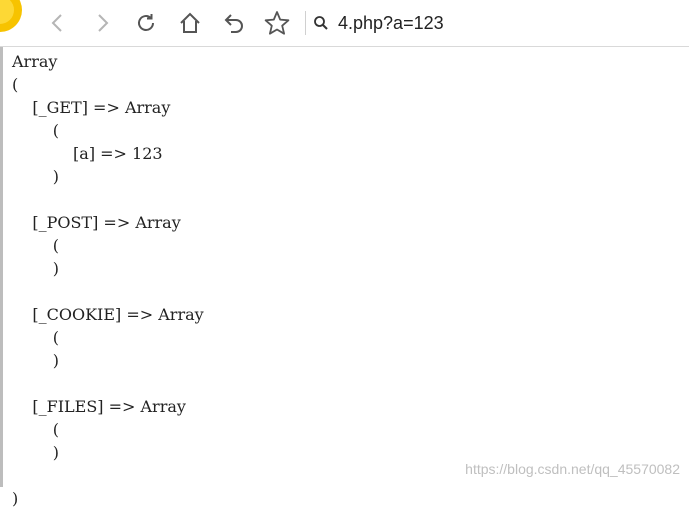  I want to click on undo-icon, so click(233, 23).